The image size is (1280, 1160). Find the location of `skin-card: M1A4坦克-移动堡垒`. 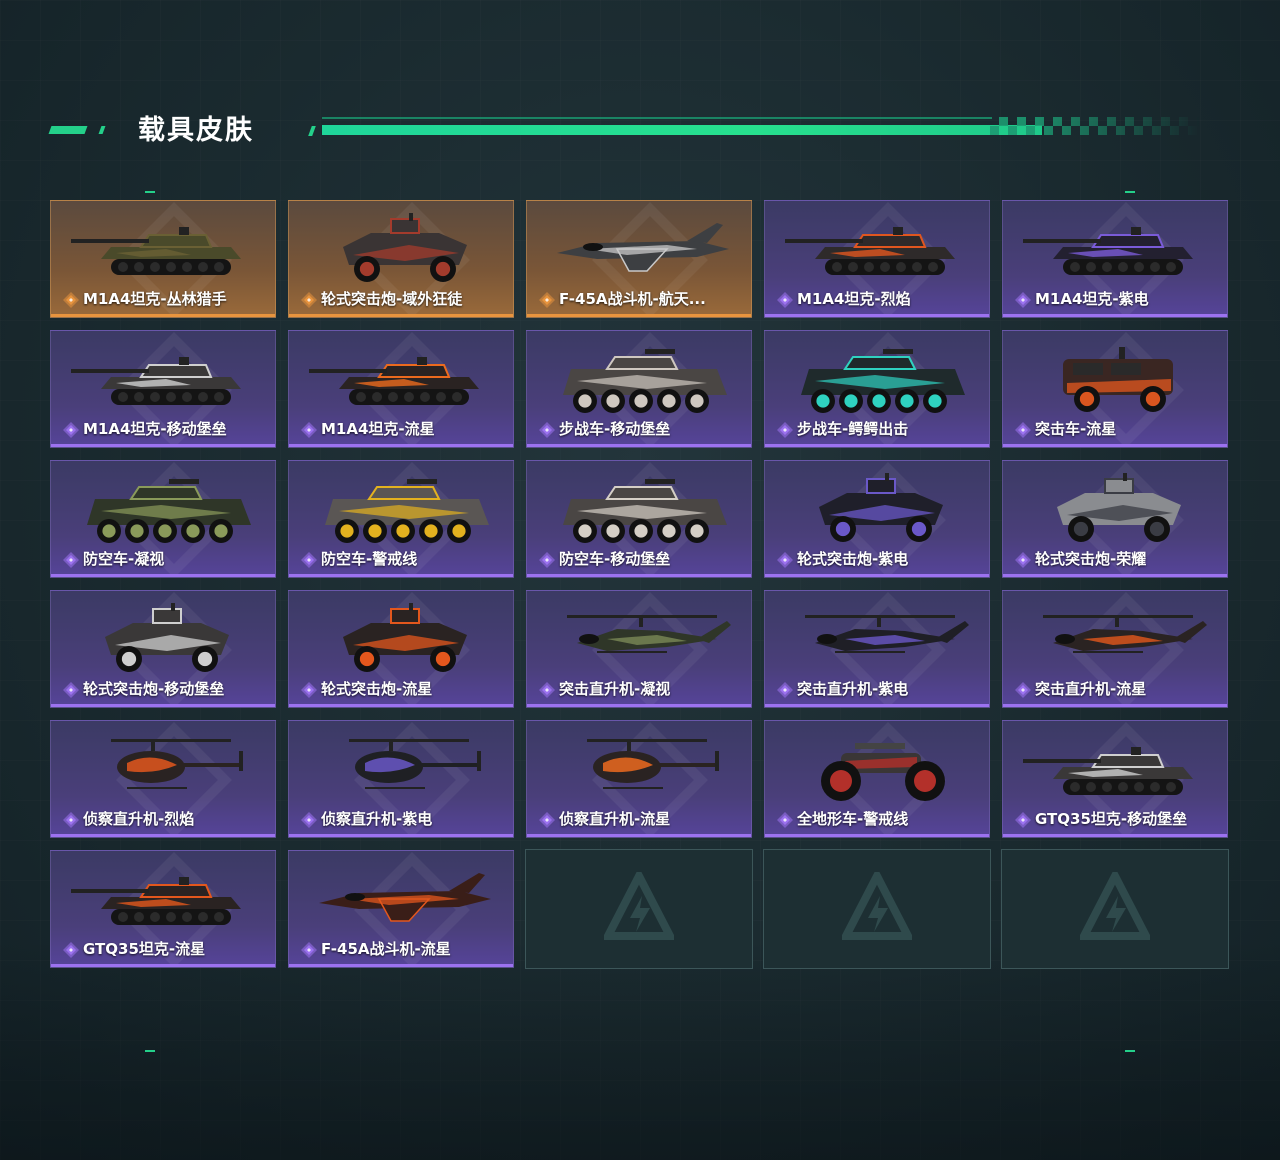

skin-card: M1A4坦克-移动堡垒 is located at coordinates (163, 389).